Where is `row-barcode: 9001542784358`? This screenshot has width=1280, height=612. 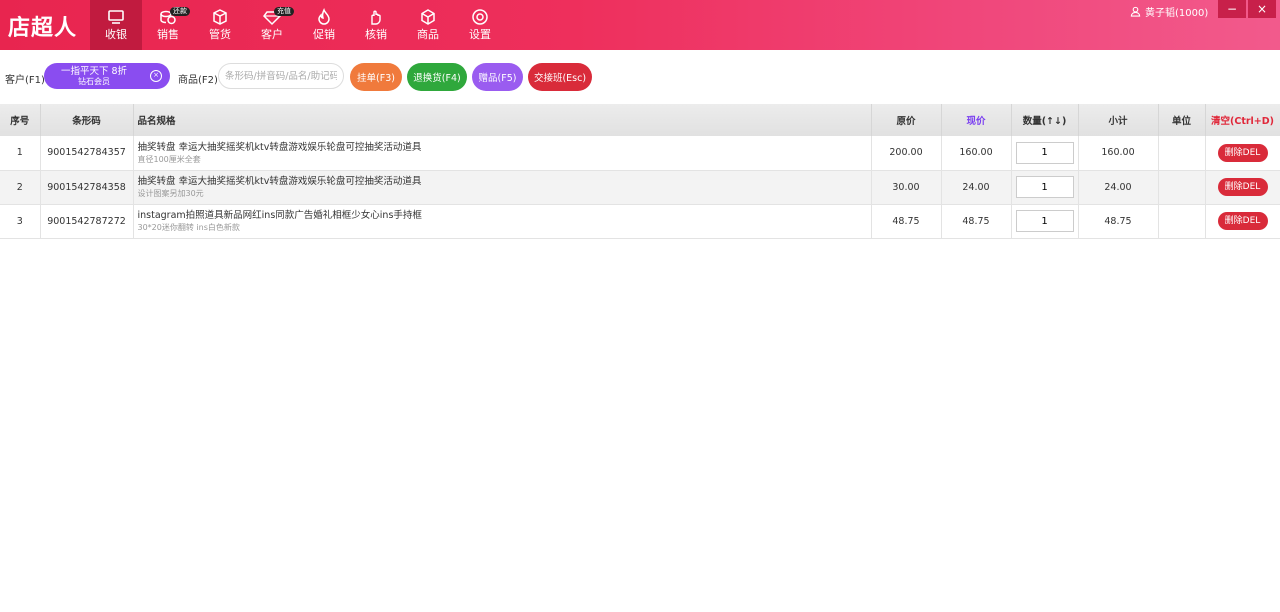 row-barcode: 9001542784358 is located at coordinates (87, 187).